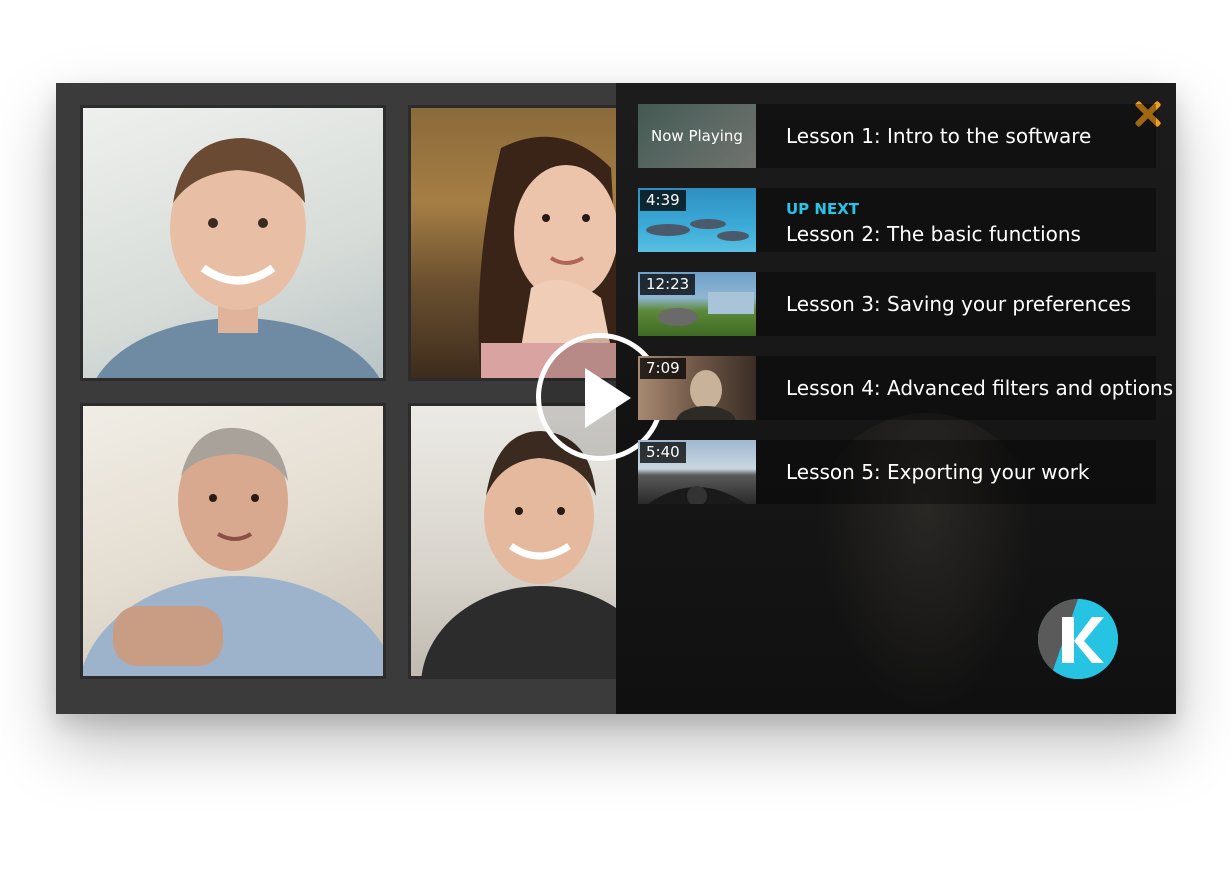 This screenshot has width=1232, height=884. I want to click on playlist-item-lesson-5: 5:40 Lesson 5: Exporting your work, so click(897, 472).